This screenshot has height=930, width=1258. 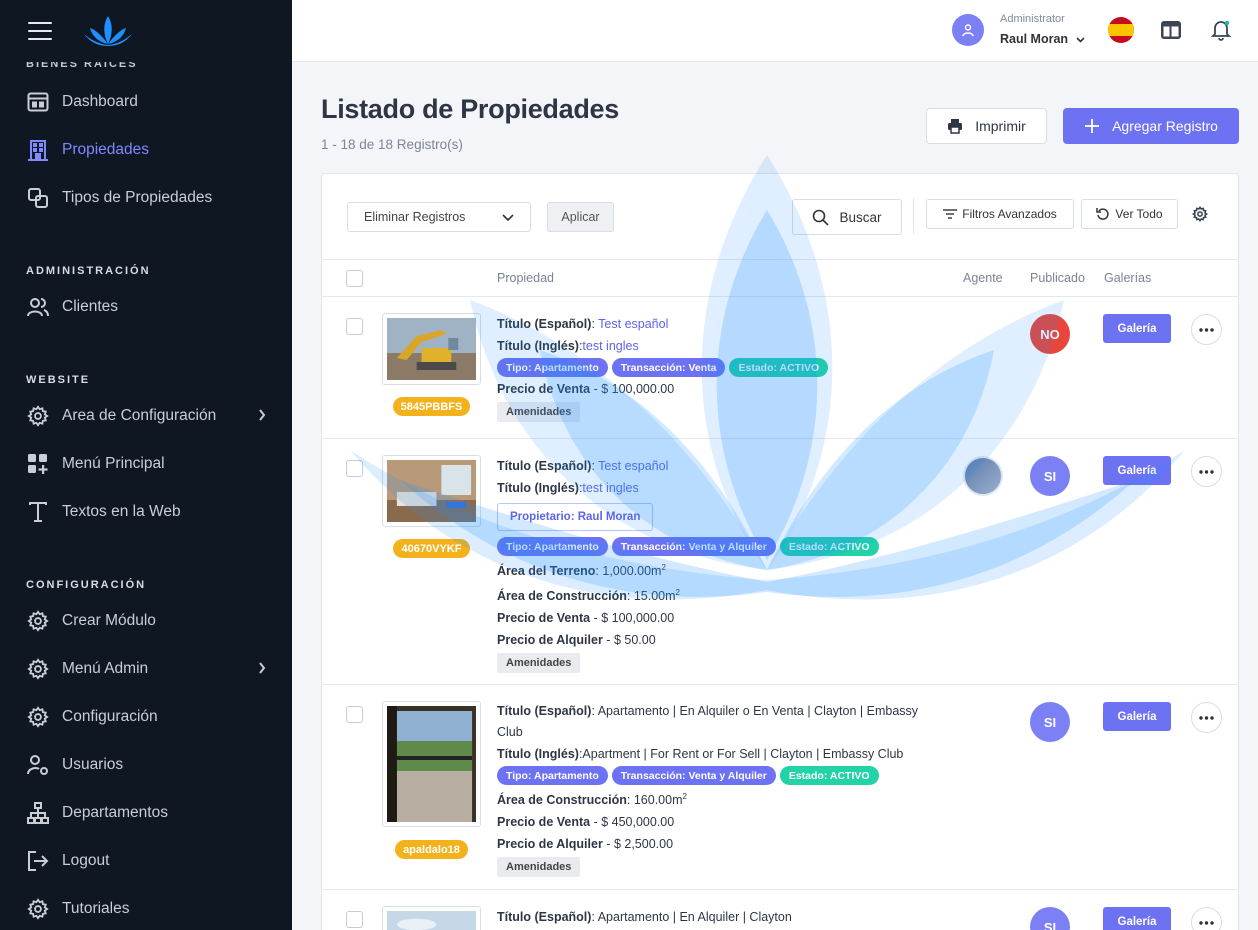 I want to click on owner-badge: Propietario: Raul Moran, so click(x=575, y=517).